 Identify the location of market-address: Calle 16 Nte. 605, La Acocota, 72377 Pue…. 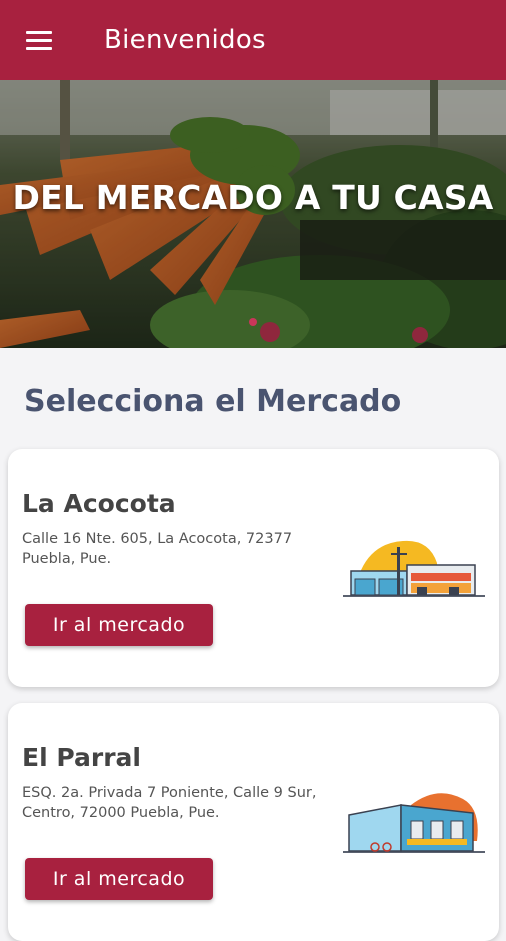
(157, 549).